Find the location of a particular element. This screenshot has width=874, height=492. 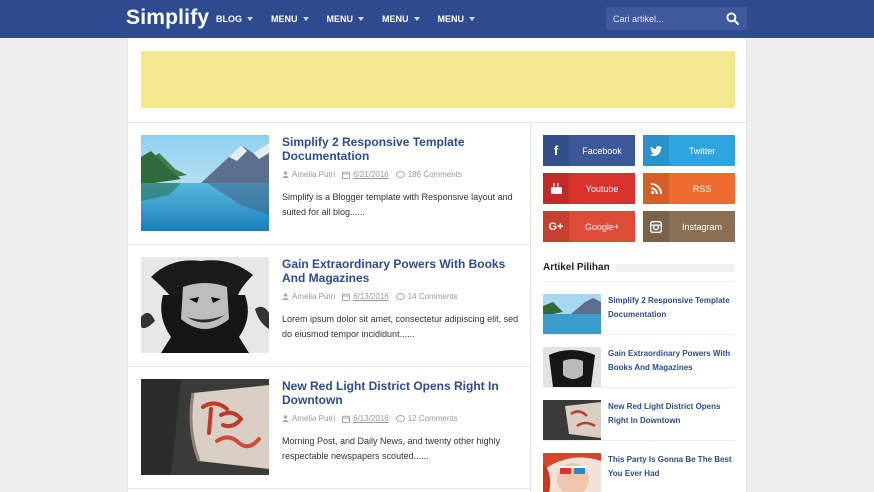

post-comments: 186 Comments is located at coordinates (435, 174).